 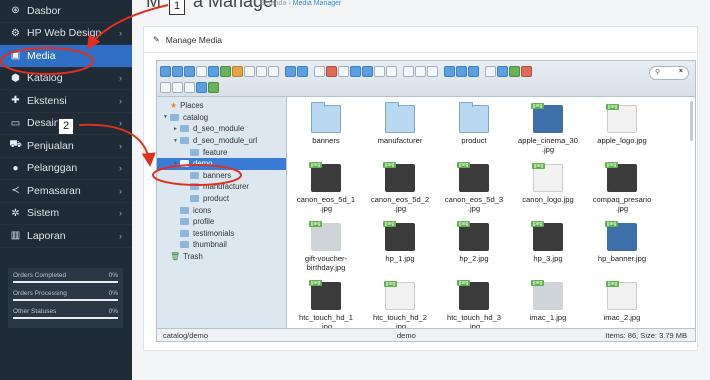 I want to click on folder-item: manufacturer, so click(x=400, y=123).